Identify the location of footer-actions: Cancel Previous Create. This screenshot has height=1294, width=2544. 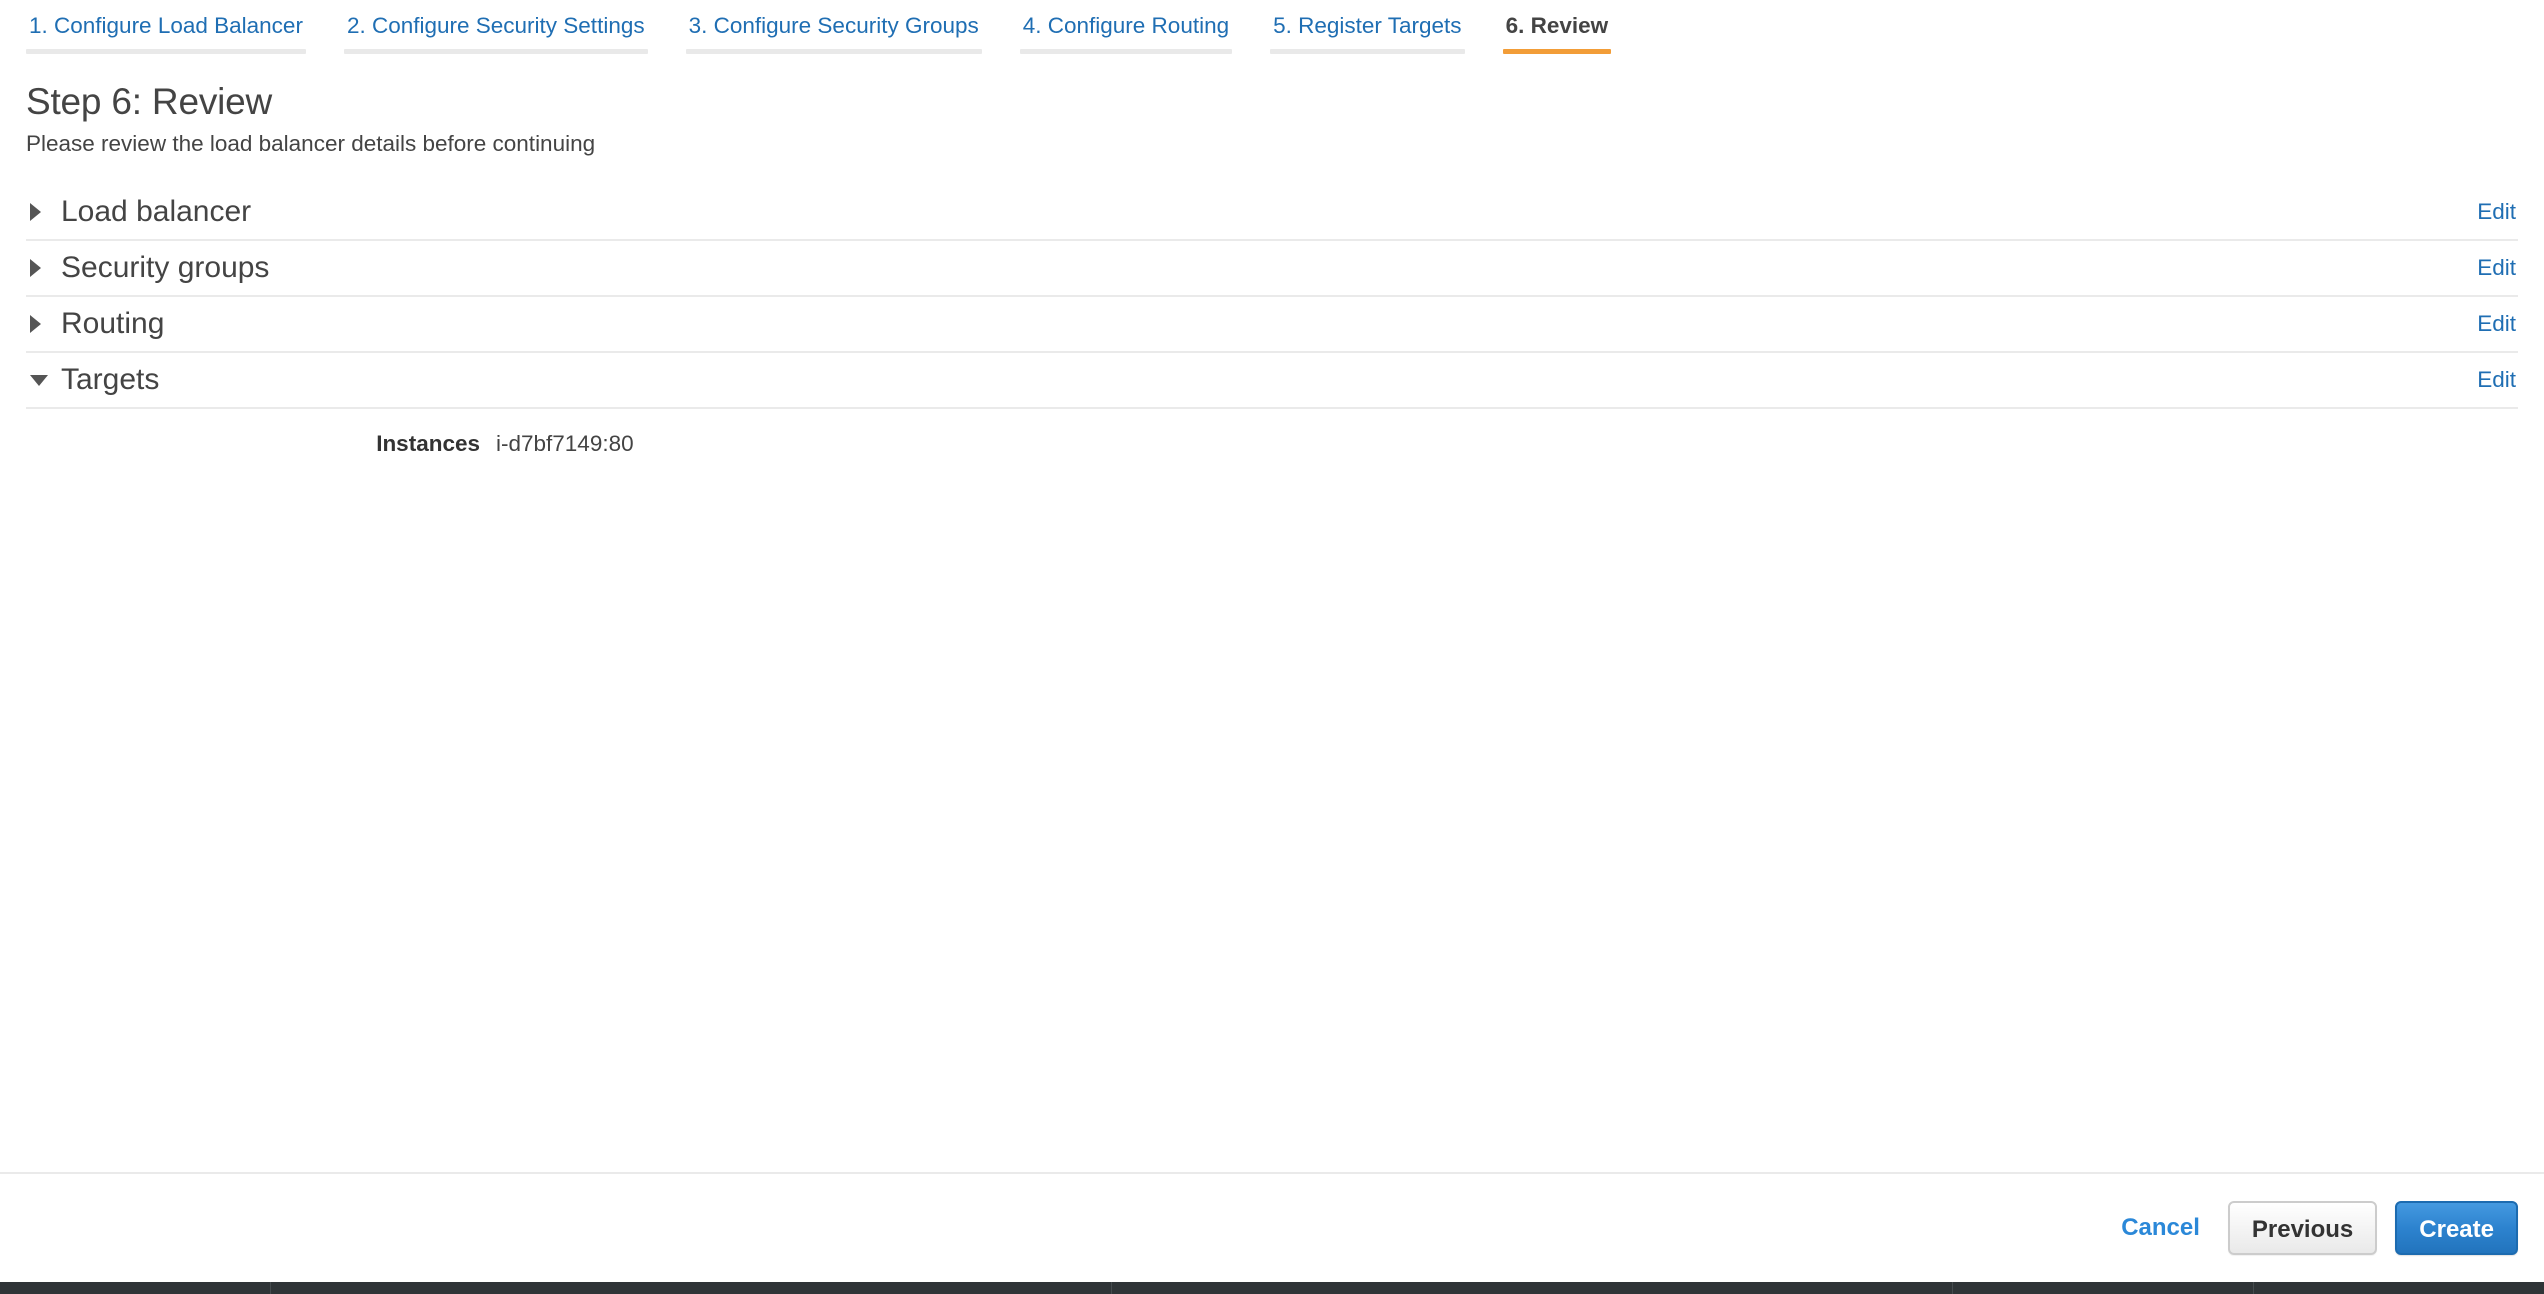
(2317, 1228).